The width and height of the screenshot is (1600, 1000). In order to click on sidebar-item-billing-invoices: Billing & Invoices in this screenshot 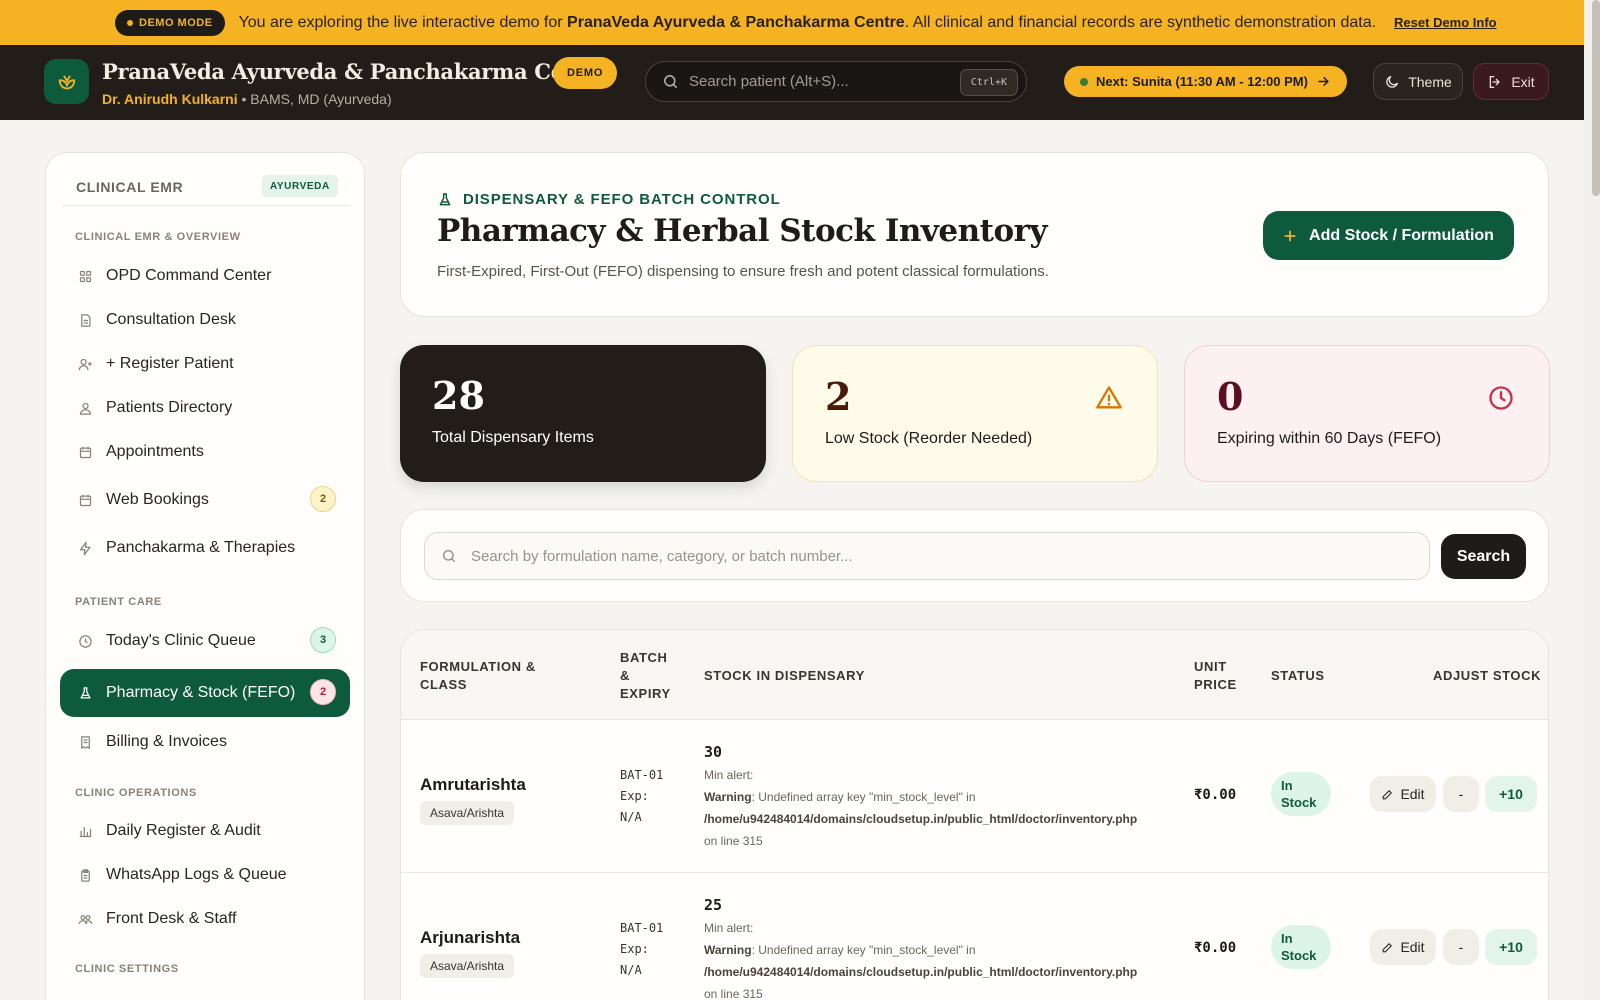, I will do `click(205, 742)`.